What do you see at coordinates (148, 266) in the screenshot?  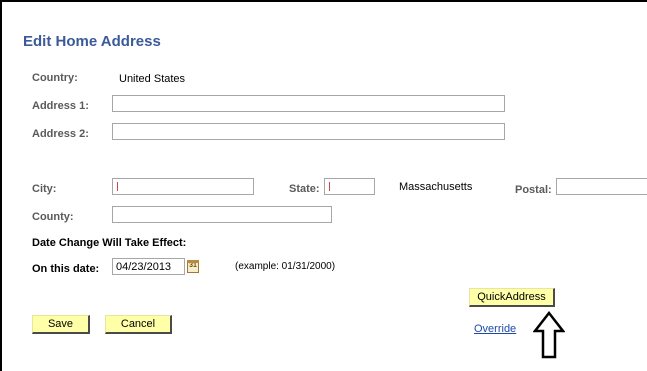 I see `effective-date-input` at bounding box center [148, 266].